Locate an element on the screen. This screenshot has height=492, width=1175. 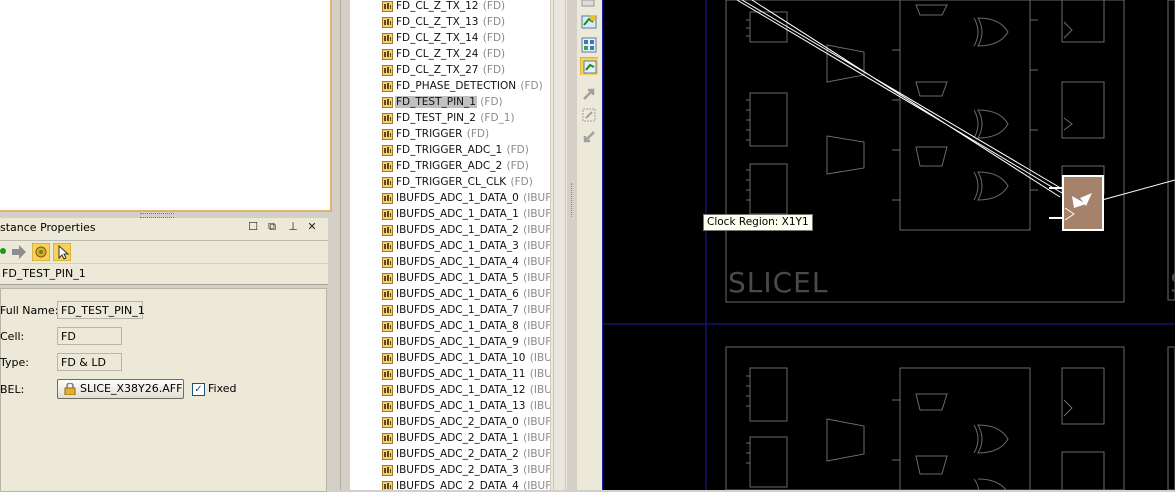
zoom-in-disabled-icon is located at coordinates (589, 94).